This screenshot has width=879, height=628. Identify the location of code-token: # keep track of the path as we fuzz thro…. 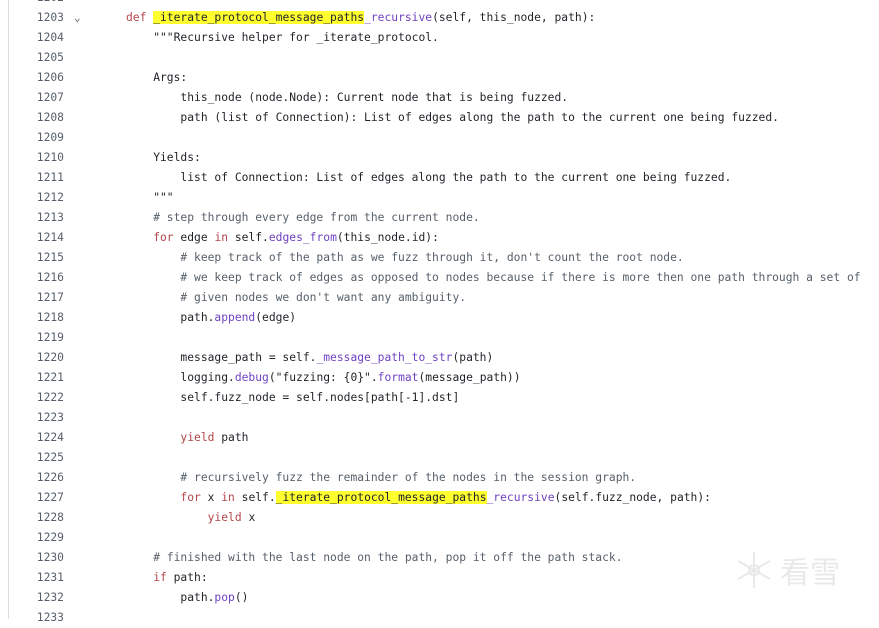
(405, 257).